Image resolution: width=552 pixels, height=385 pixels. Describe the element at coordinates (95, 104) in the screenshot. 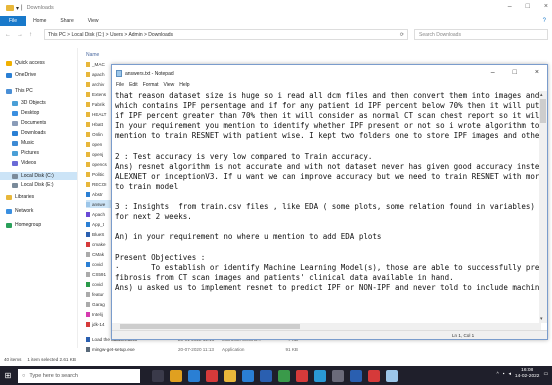

I see `file-row: Fabrik` at that location.